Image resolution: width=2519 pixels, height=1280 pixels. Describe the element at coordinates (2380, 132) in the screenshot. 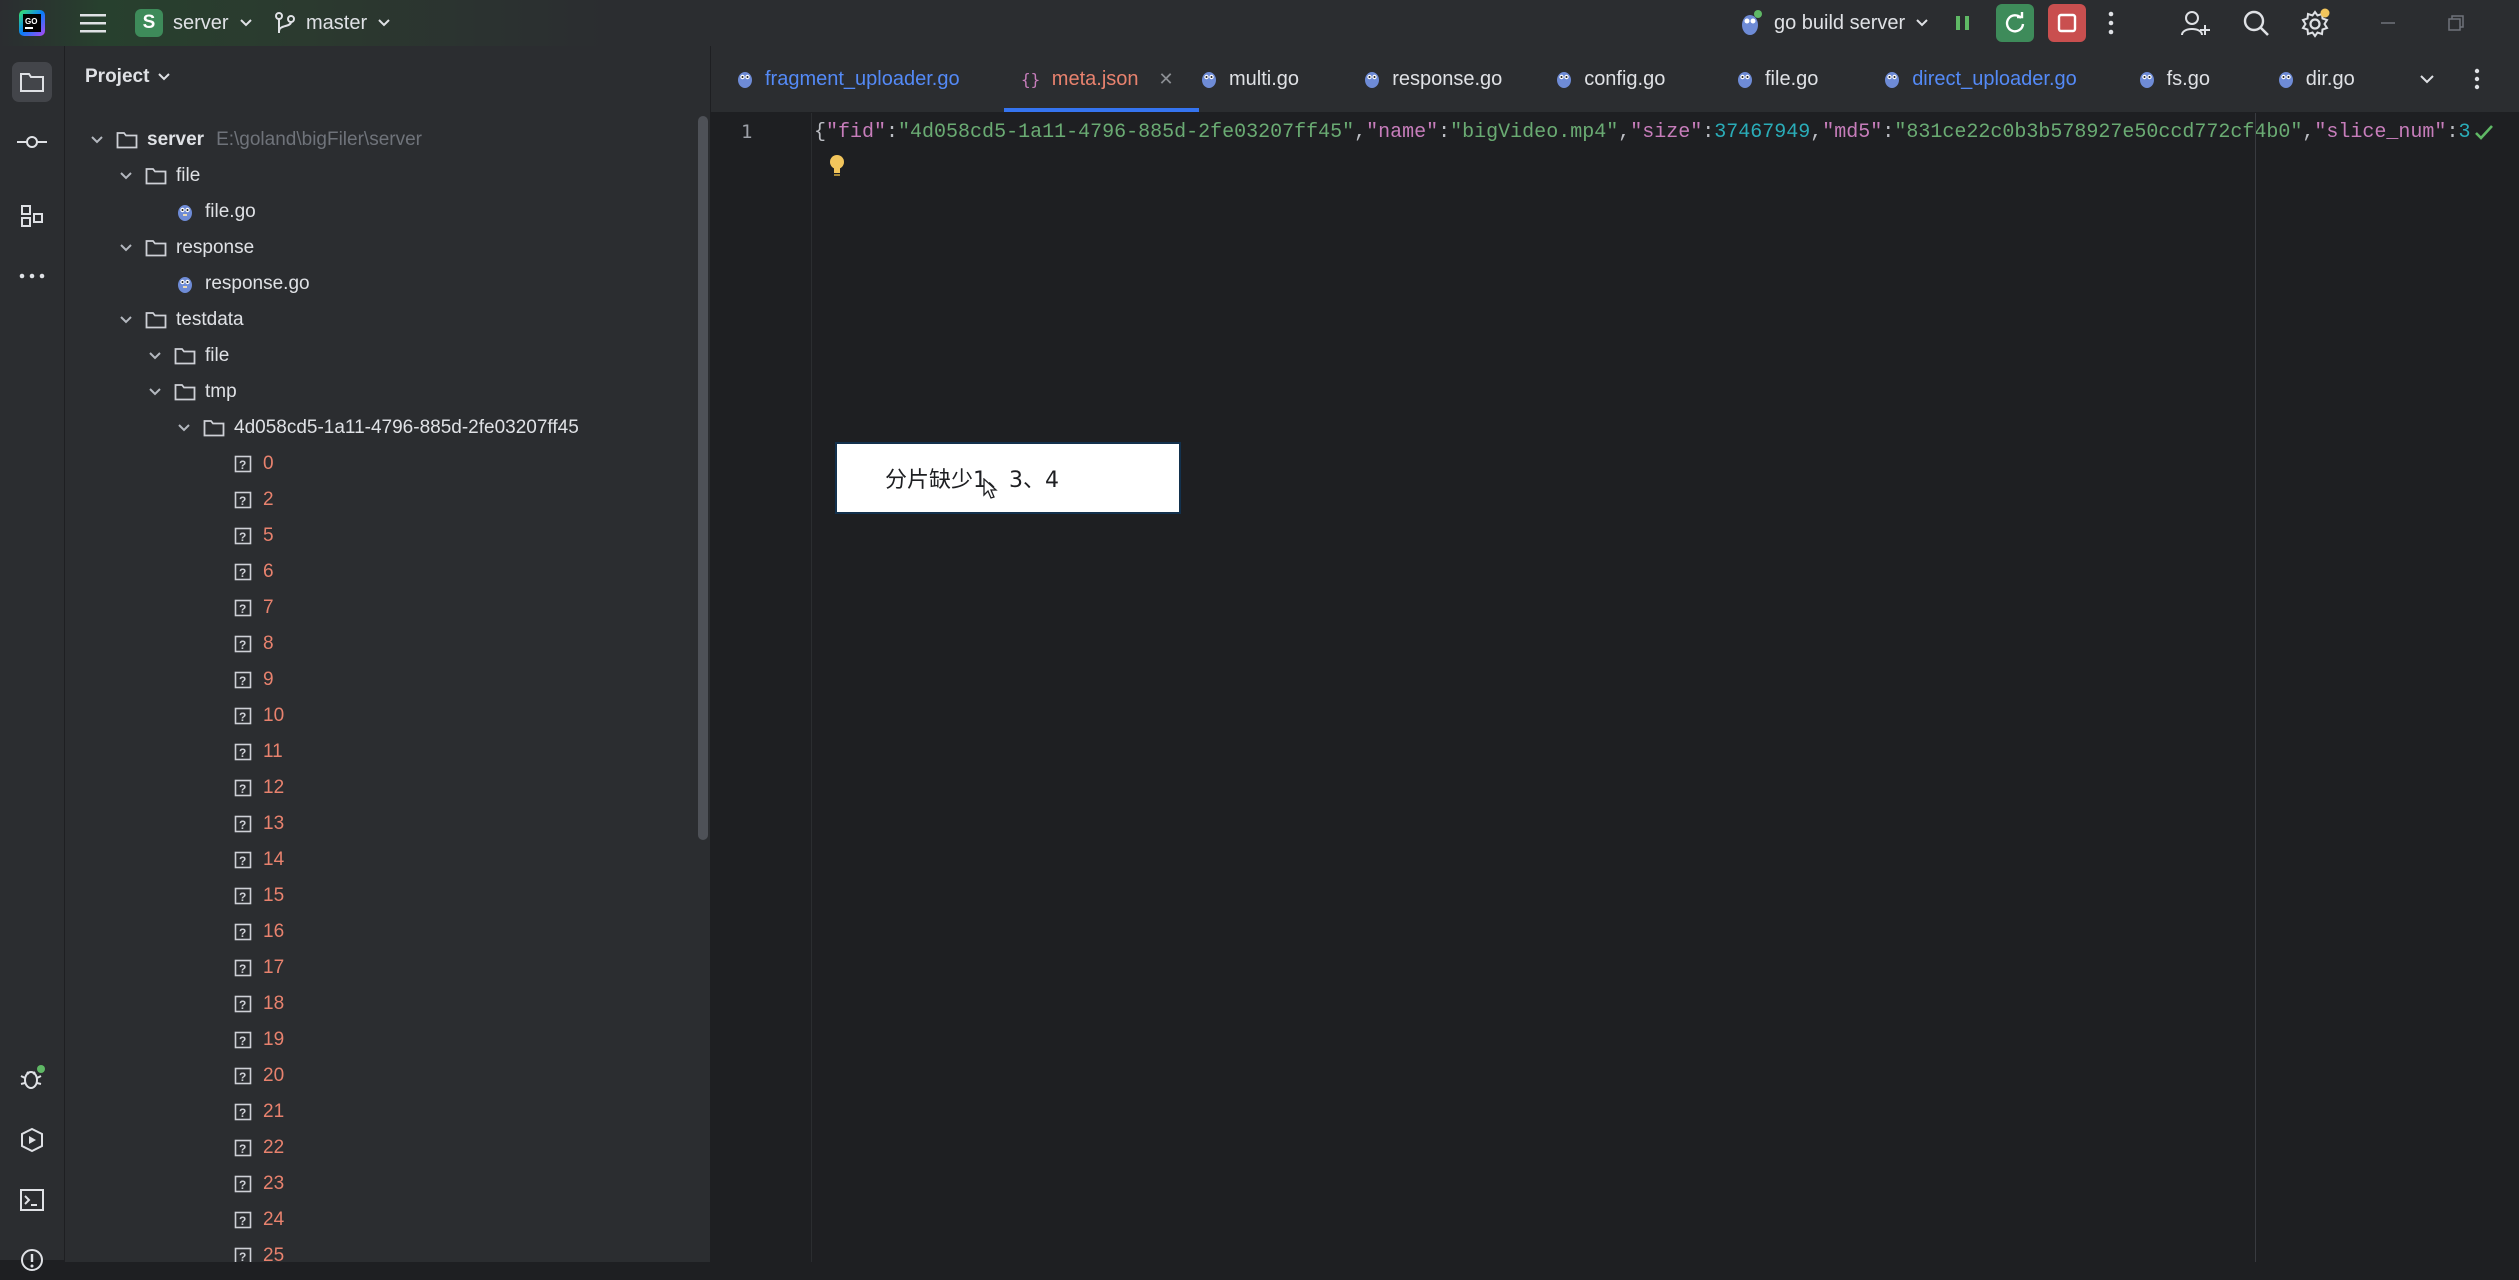

I see `code-token: "slice_num"` at that location.